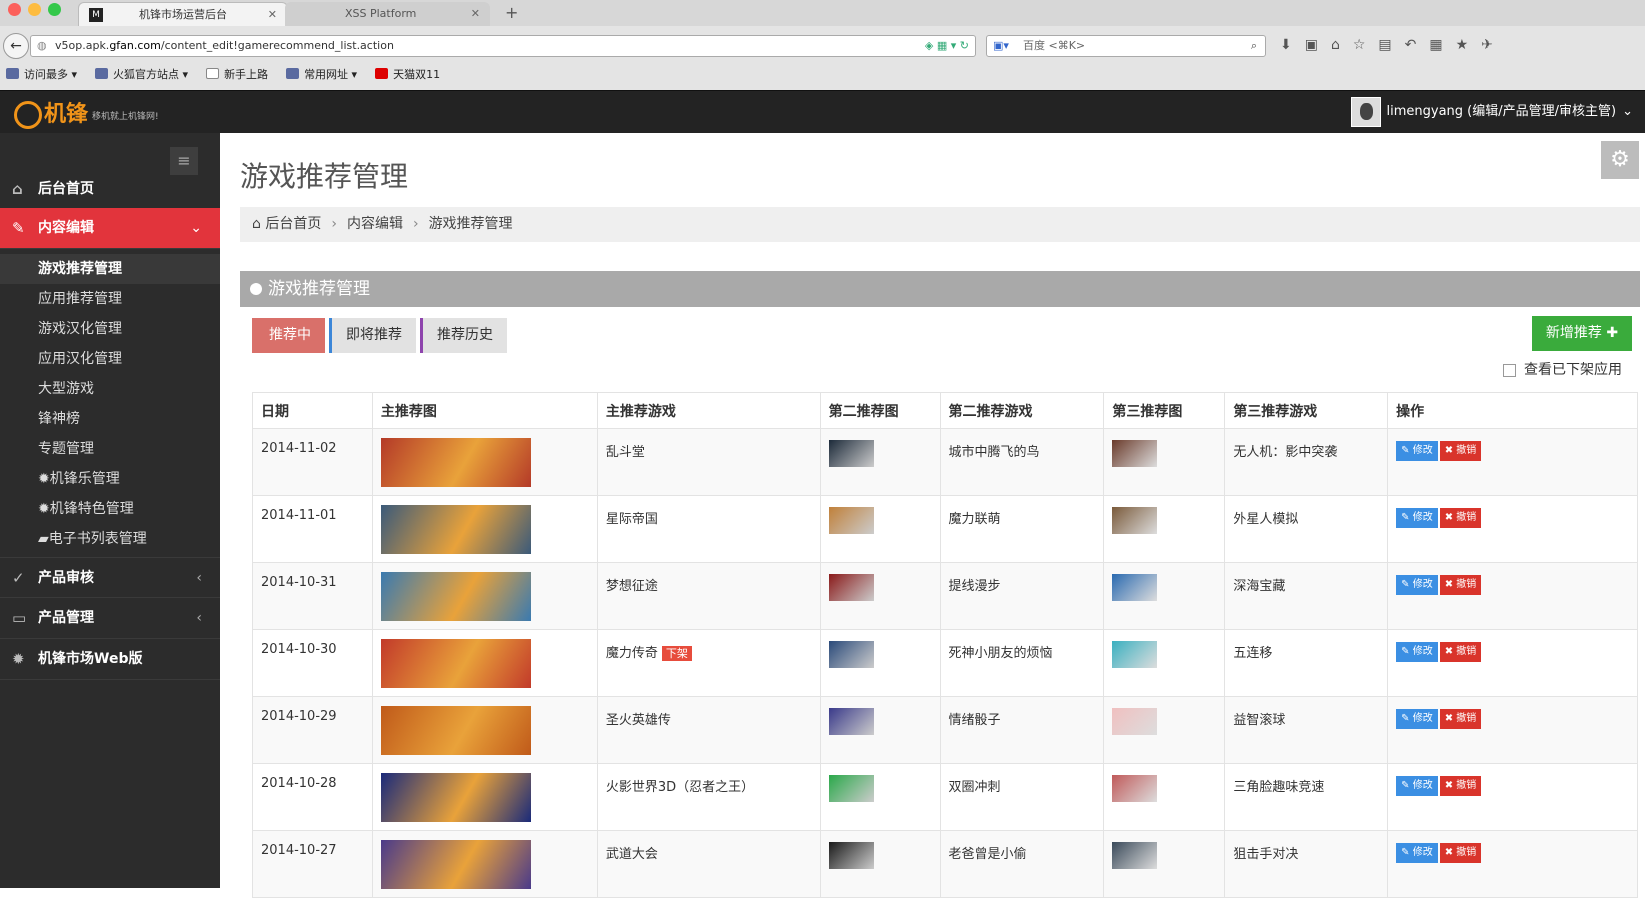 The height and width of the screenshot is (898, 1645). I want to click on sidebar-sub-gfanle: ✹机锋乐管理, so click(110, 479).